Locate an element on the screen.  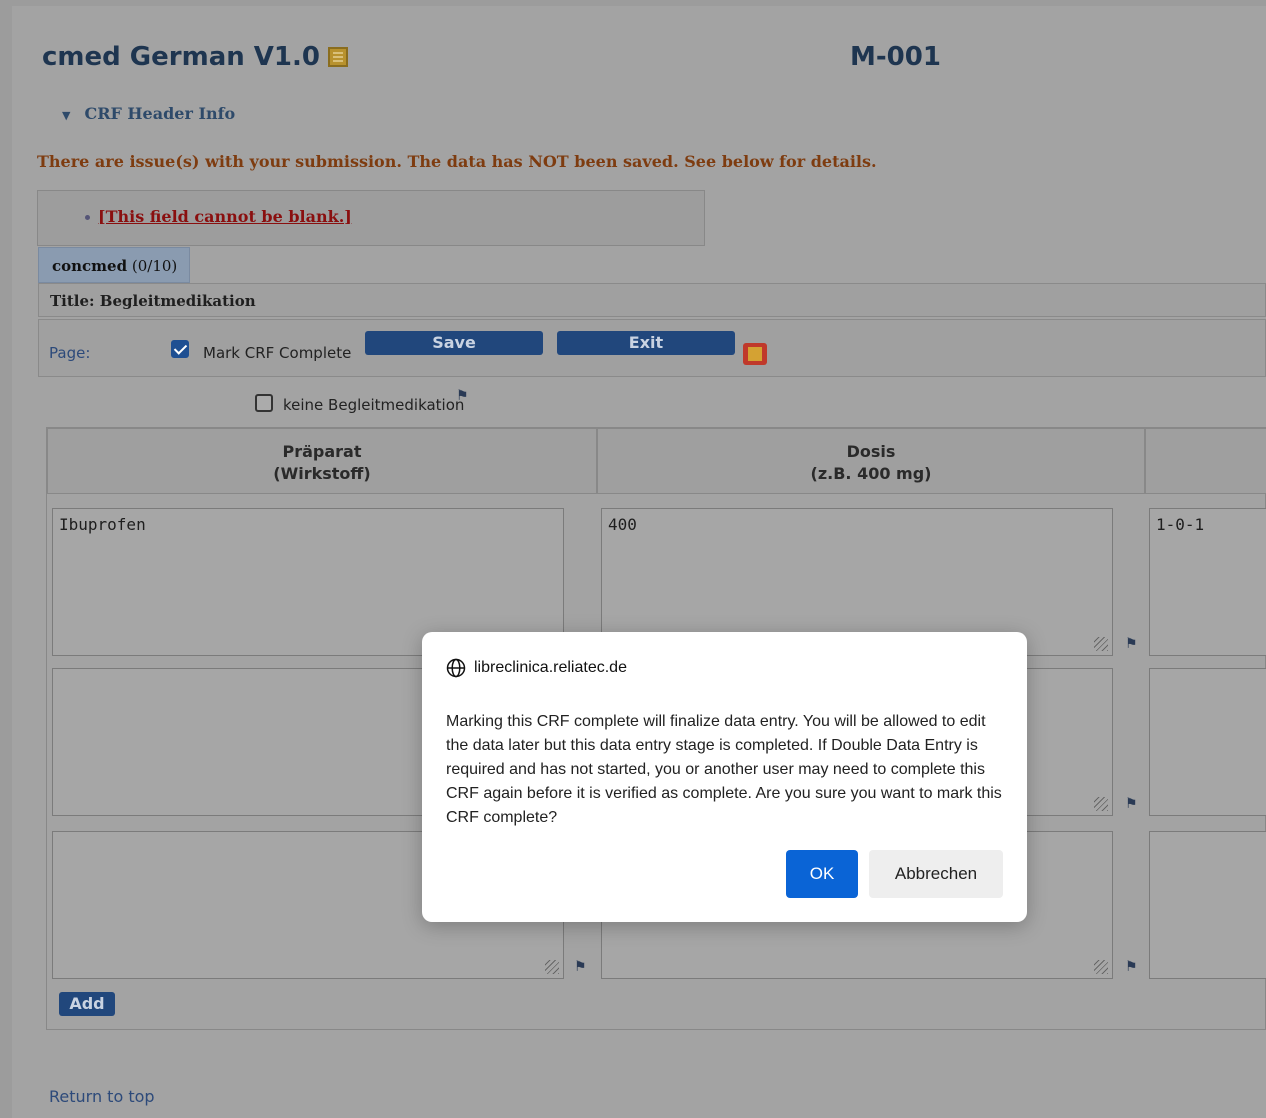
praeparat-value: Ibuprofen is located at coordinates (102, 524).